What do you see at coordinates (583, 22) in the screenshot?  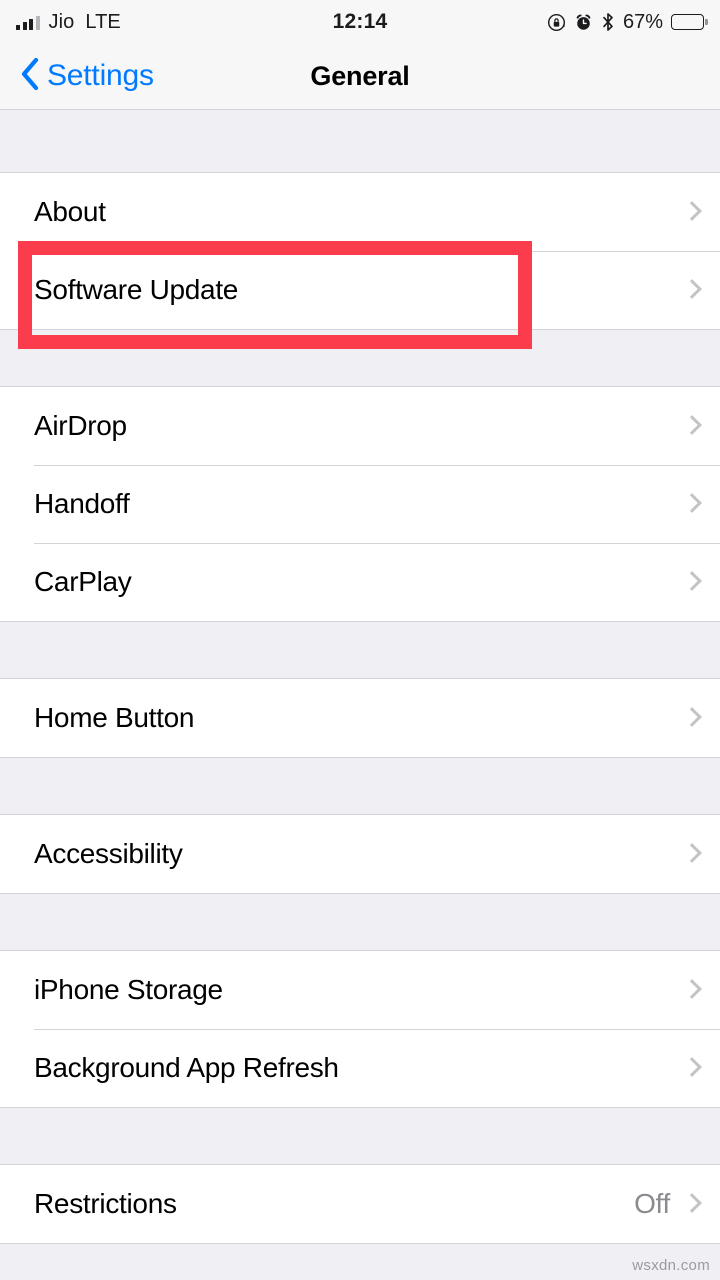 I see `alarm-clock-icon` at bounding box center [583, 22].